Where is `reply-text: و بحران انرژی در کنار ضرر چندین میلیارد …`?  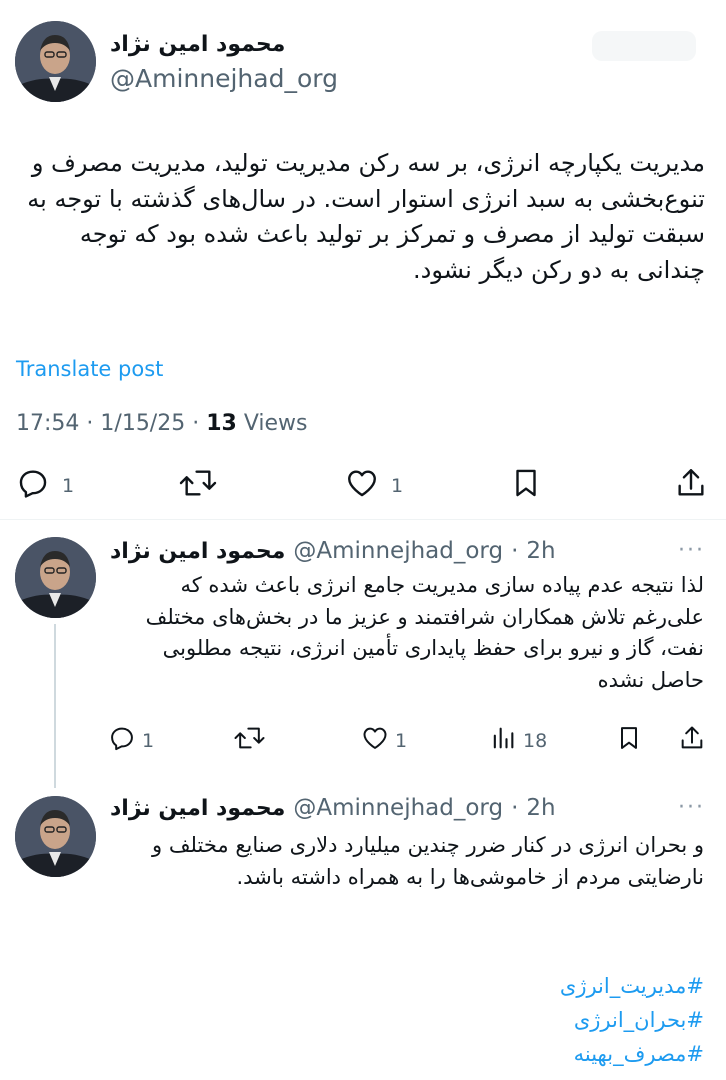
reply-text: و بحران انرژی در کنار ضرر چندین میلیارد … is located at coordinates (428, 861).